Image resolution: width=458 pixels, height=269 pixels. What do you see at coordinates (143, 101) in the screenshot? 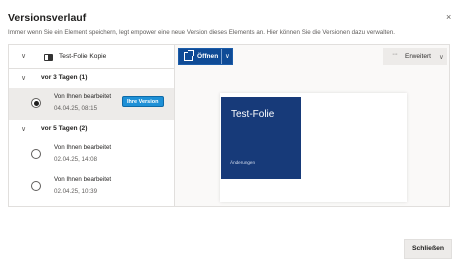
I see `current-version-badge: Ihre Version` at bounding box center [143, 101].